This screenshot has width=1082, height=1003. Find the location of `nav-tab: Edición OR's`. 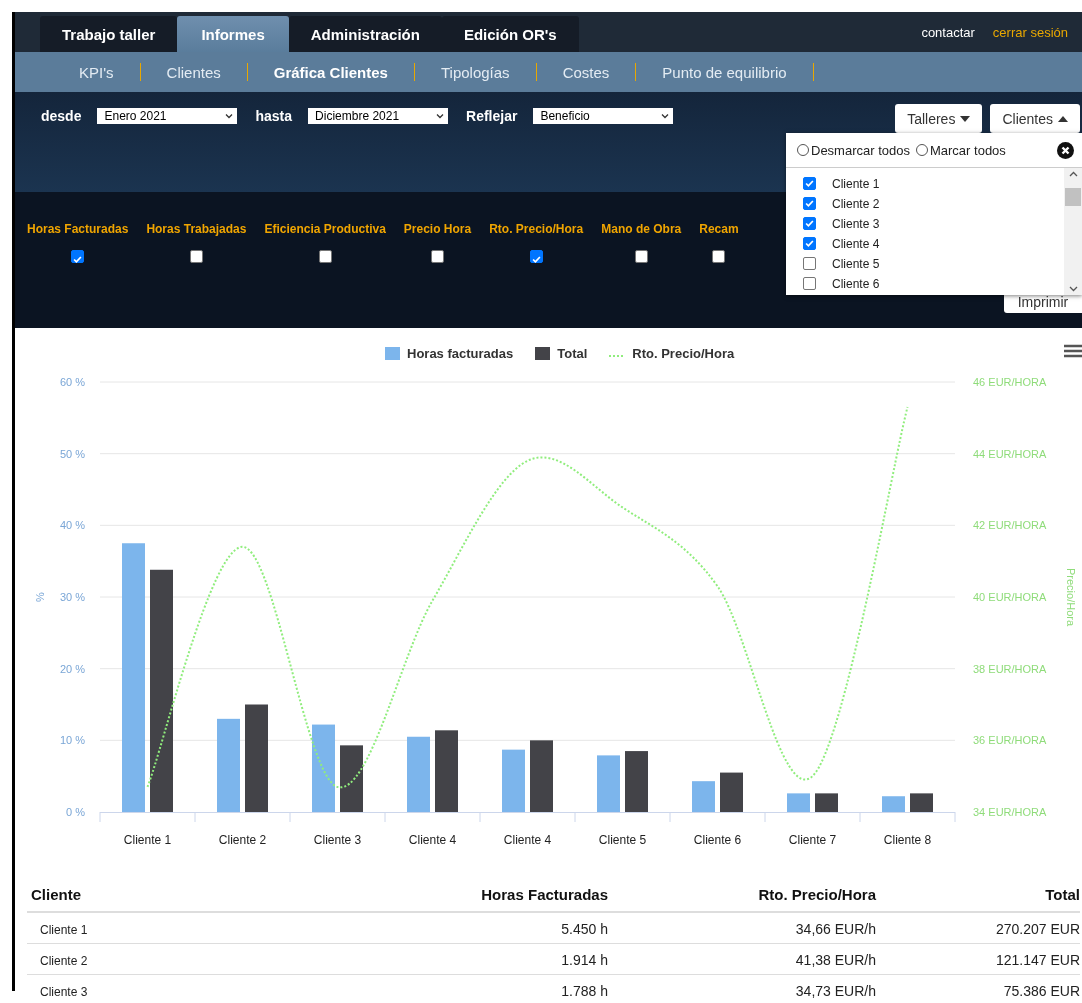

nav-tab: Edición OR's is located at coordinates (510, 34).